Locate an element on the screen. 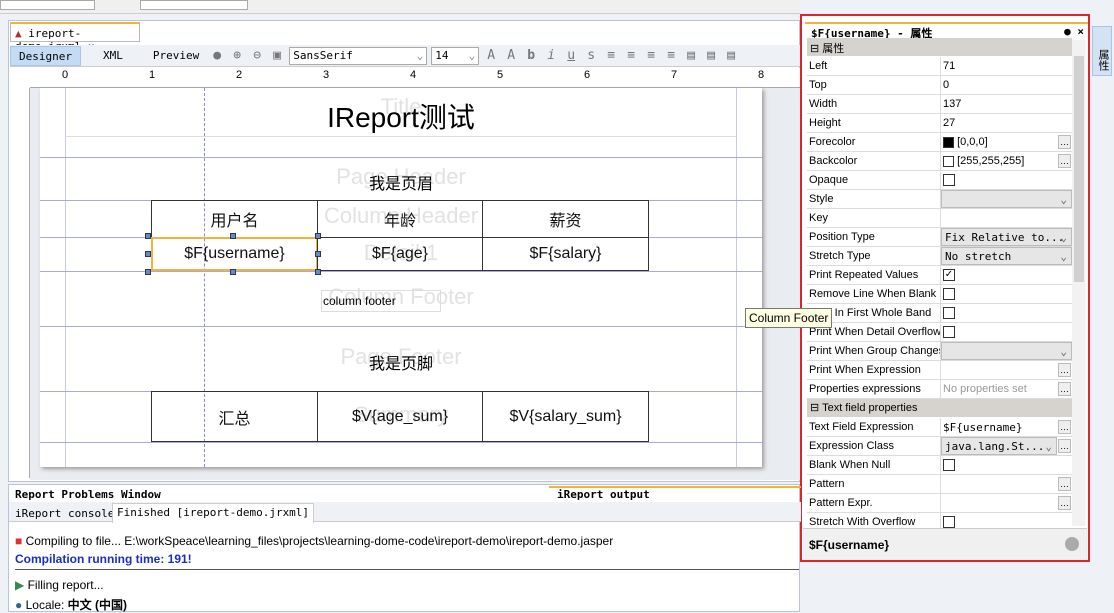 The height and width of the screenshot is (613, 1114). zoom-in-icon: ⊕ is located at coordinates (237, 56).